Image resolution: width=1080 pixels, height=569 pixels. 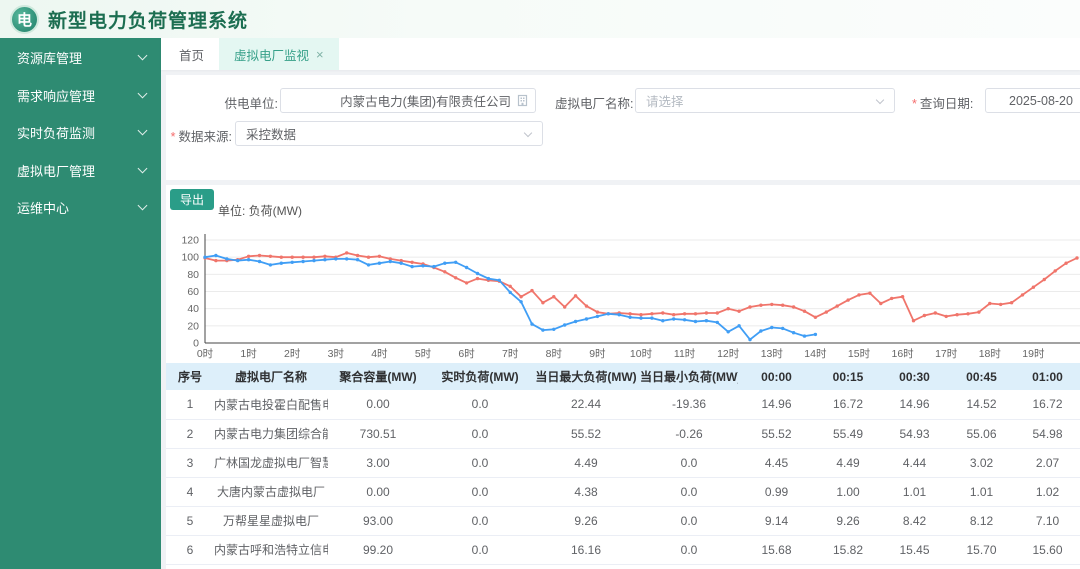 I want to click on sidebar-item-label: 运维中心, so click(x=43, y=209).